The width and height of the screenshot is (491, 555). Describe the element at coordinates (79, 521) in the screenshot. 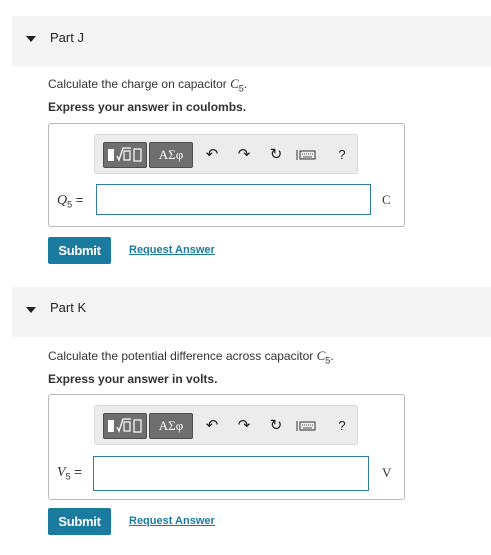

I see `part-k-submit-button: Submit` at that location.